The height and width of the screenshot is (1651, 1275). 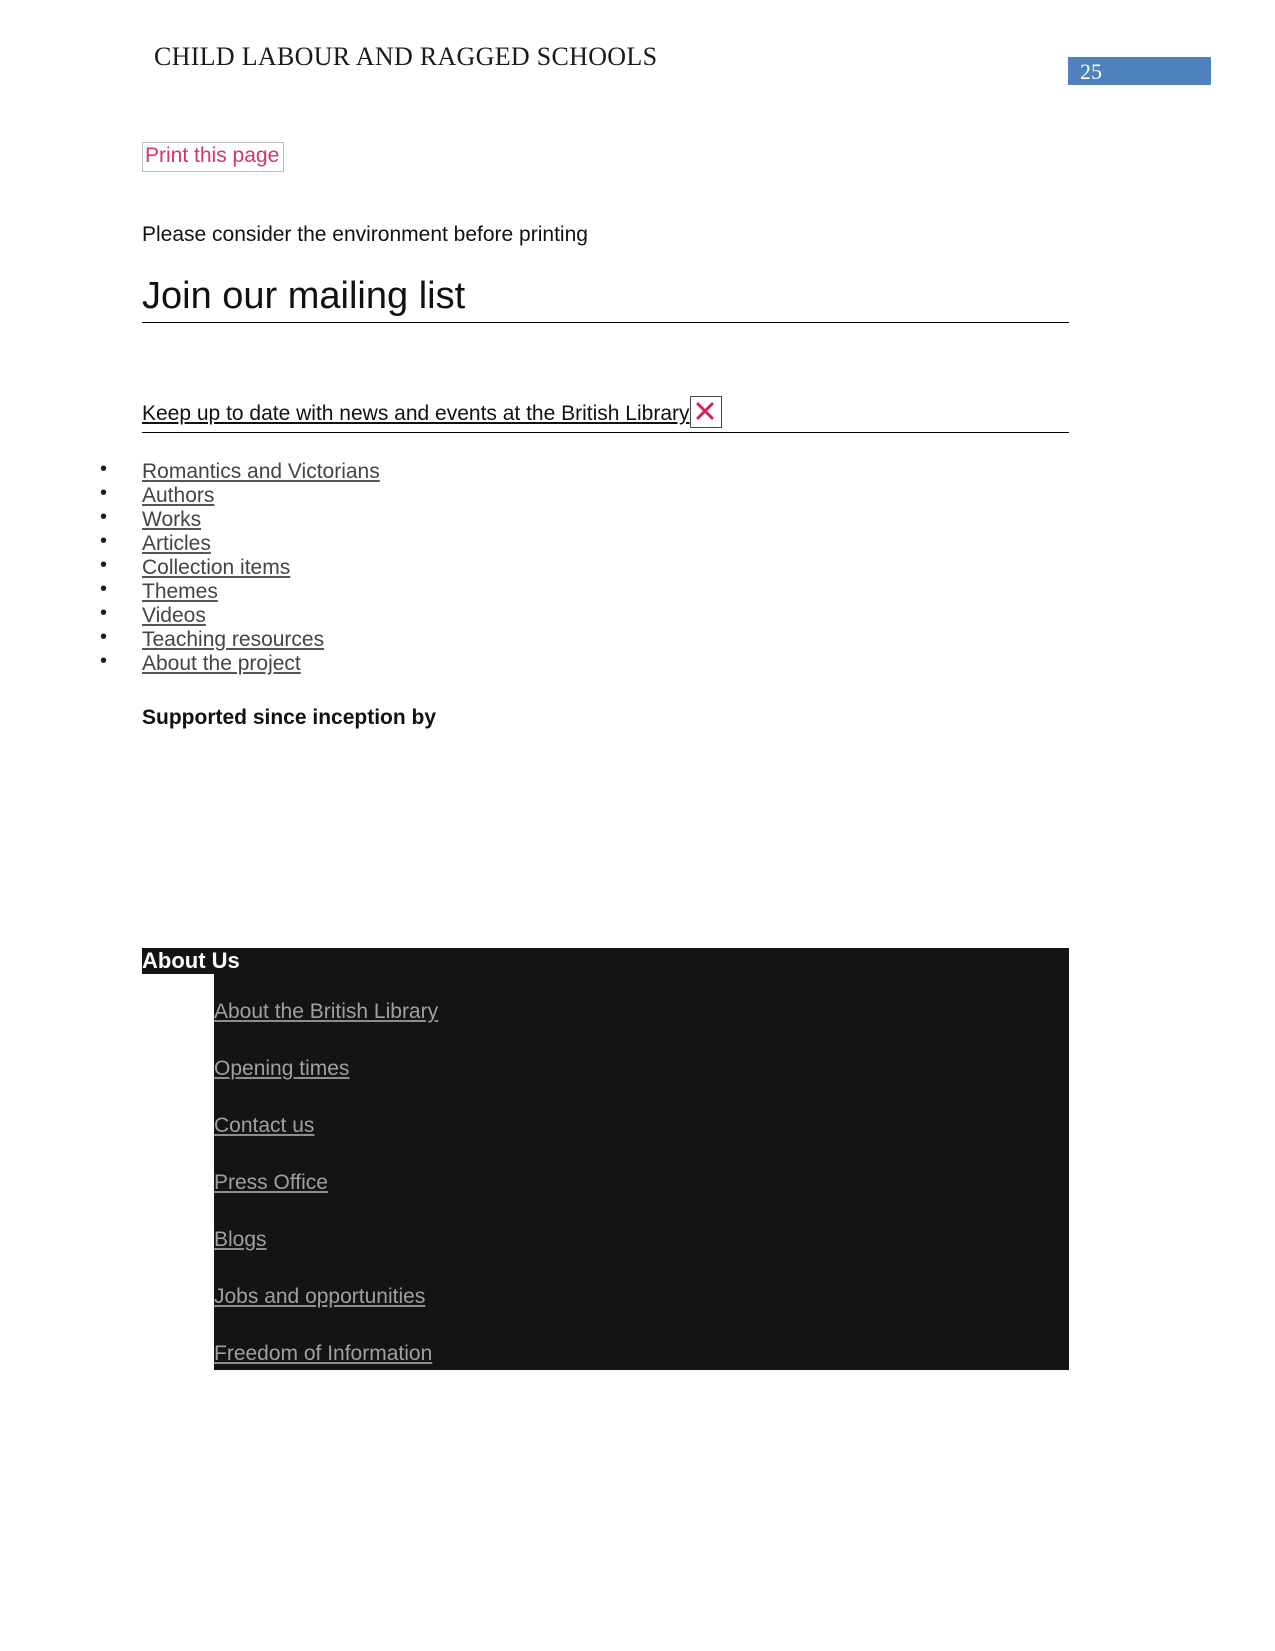 What do you see at coordinates (289, 717) in the screenshot?
I see `supporters-heading: Supported since inception by` at bounding box center [289, 717].